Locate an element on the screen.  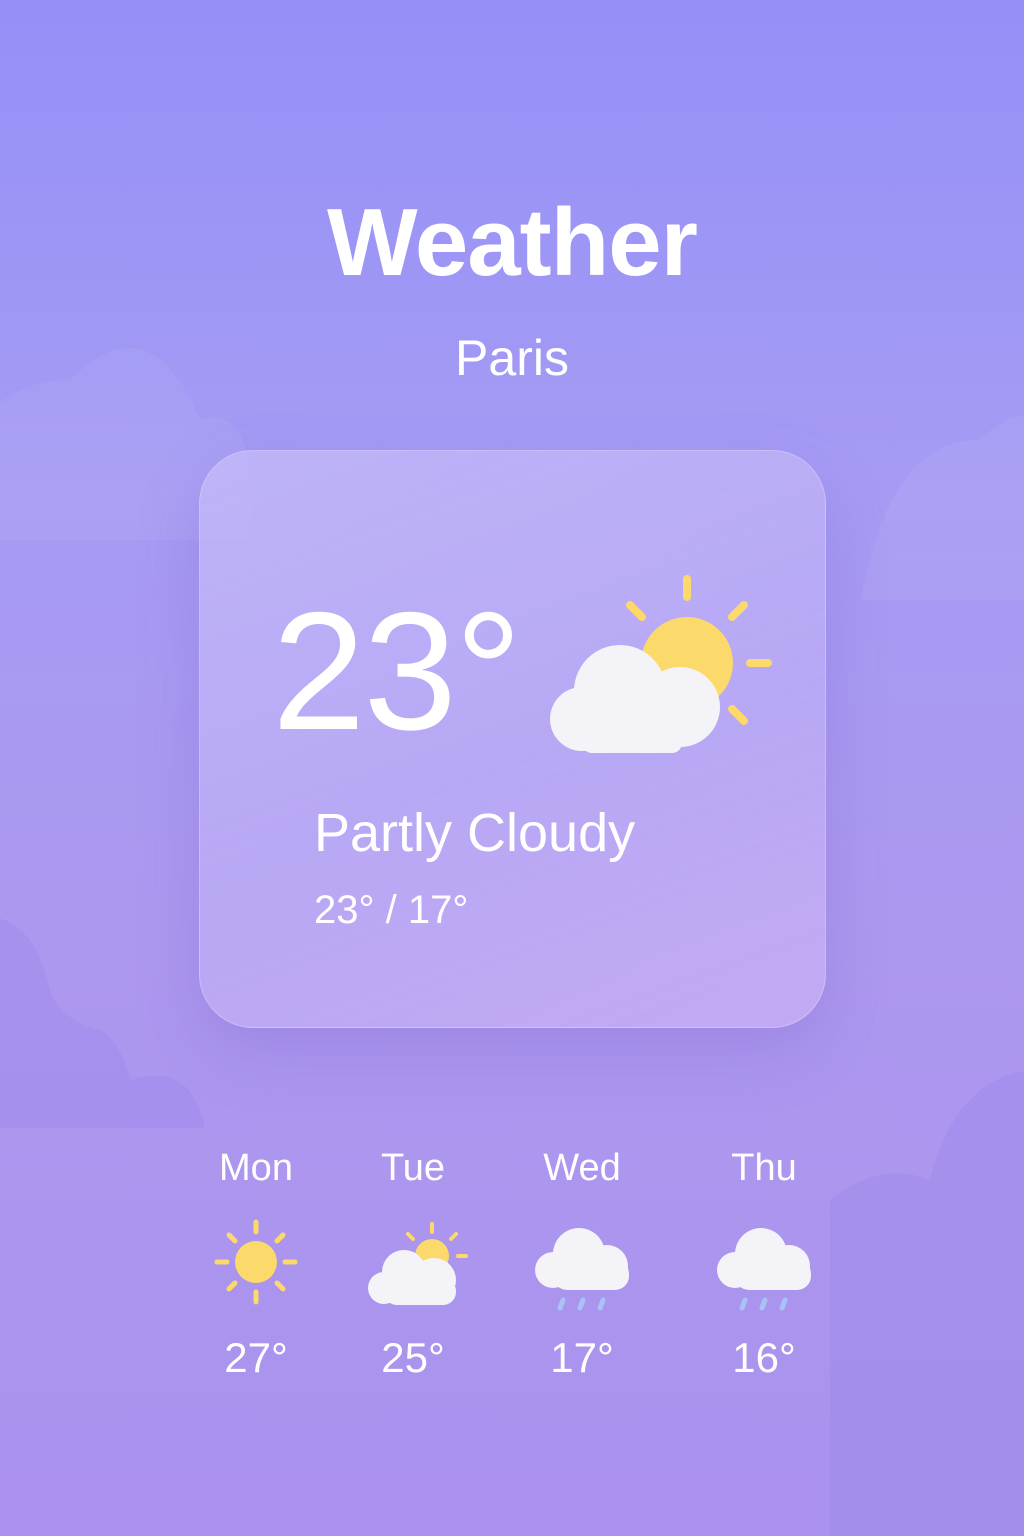
city-name: Paris is located at coordinates (512, 358).